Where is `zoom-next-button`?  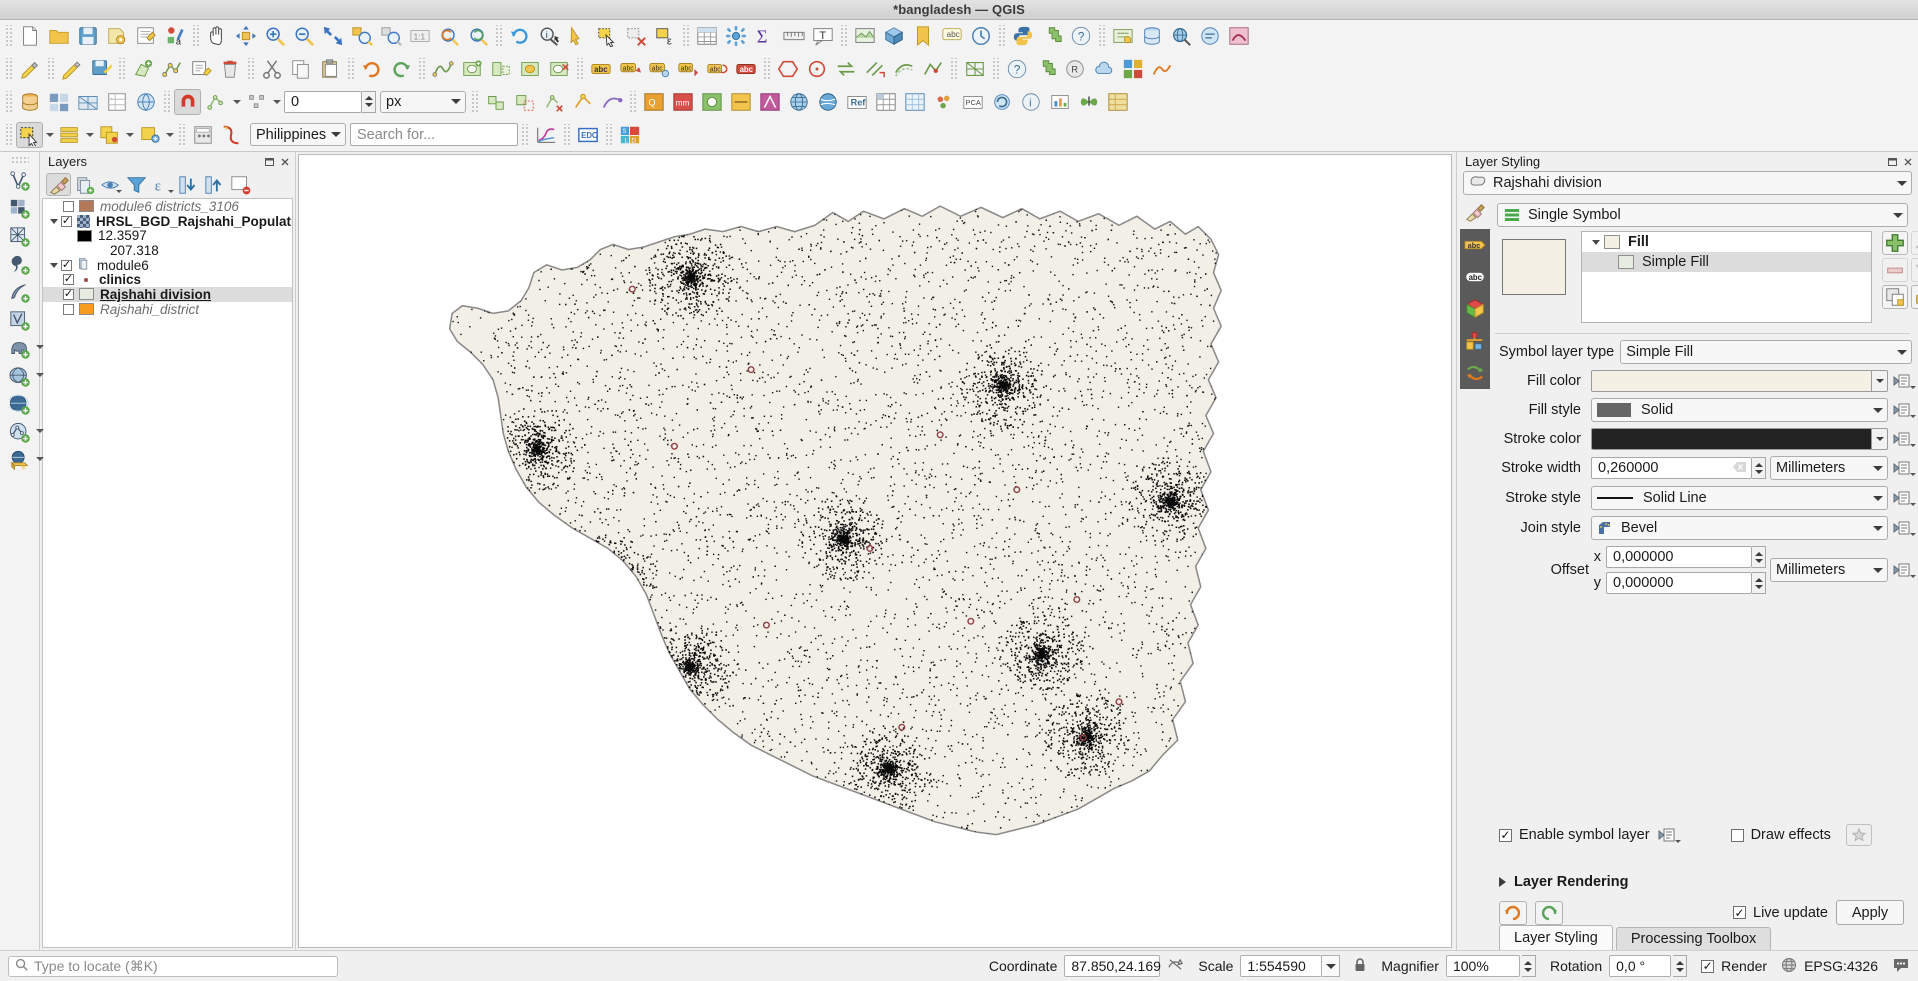 zoom-next-button is located at coordinates (477, 36).